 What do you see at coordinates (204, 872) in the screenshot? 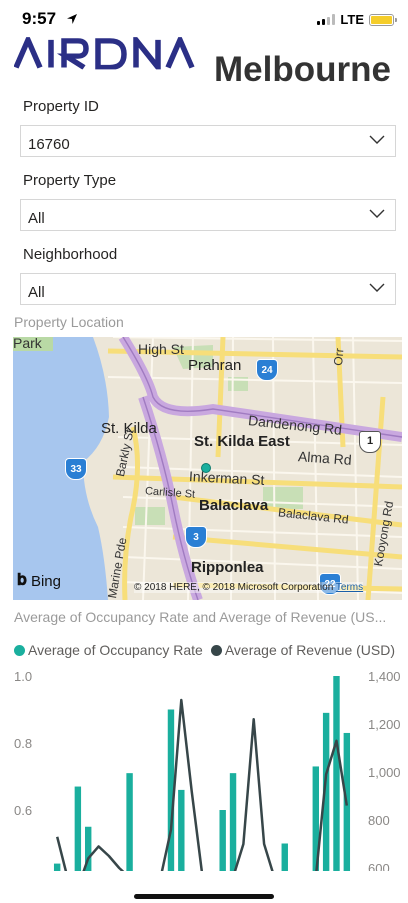
I see `chart-clip-edge` at bounding box center [204, 872].